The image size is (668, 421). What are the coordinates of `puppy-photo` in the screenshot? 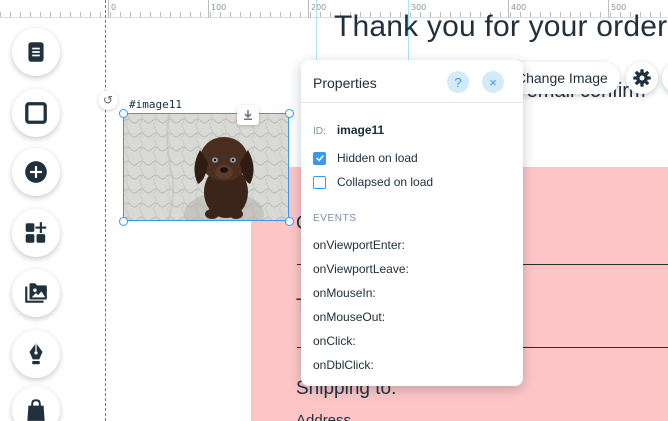 It's located at (206, 167).